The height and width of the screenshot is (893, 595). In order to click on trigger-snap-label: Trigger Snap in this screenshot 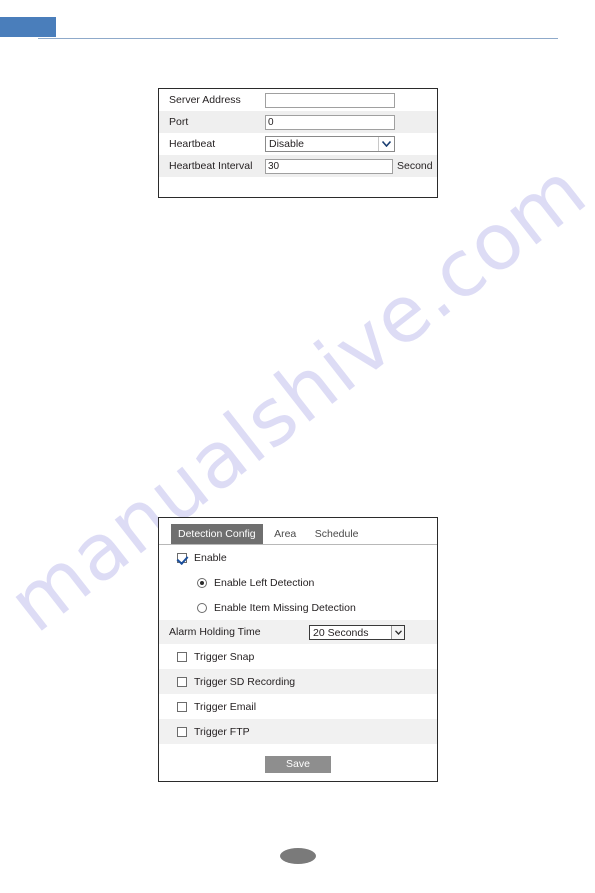, I will do `click(224, 656)`.